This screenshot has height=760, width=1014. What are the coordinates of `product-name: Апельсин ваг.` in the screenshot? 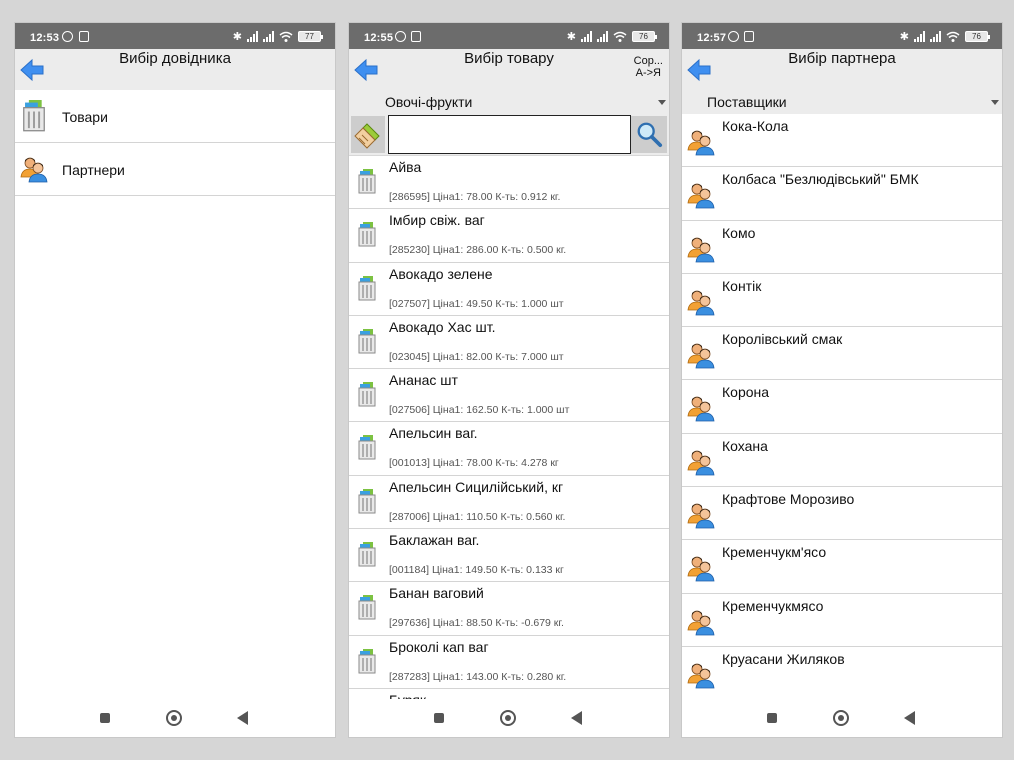 It's located at (433, 433).